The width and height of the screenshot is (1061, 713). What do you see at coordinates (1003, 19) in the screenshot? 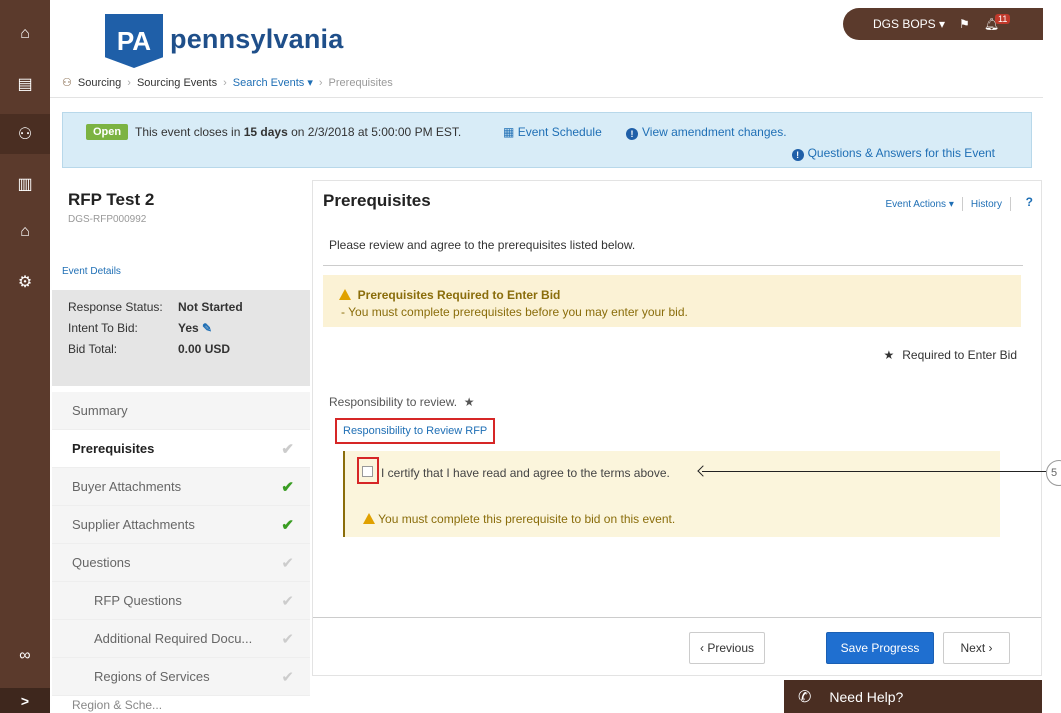
I see `notification-badge: 11` at bounding box center [1003, 19].